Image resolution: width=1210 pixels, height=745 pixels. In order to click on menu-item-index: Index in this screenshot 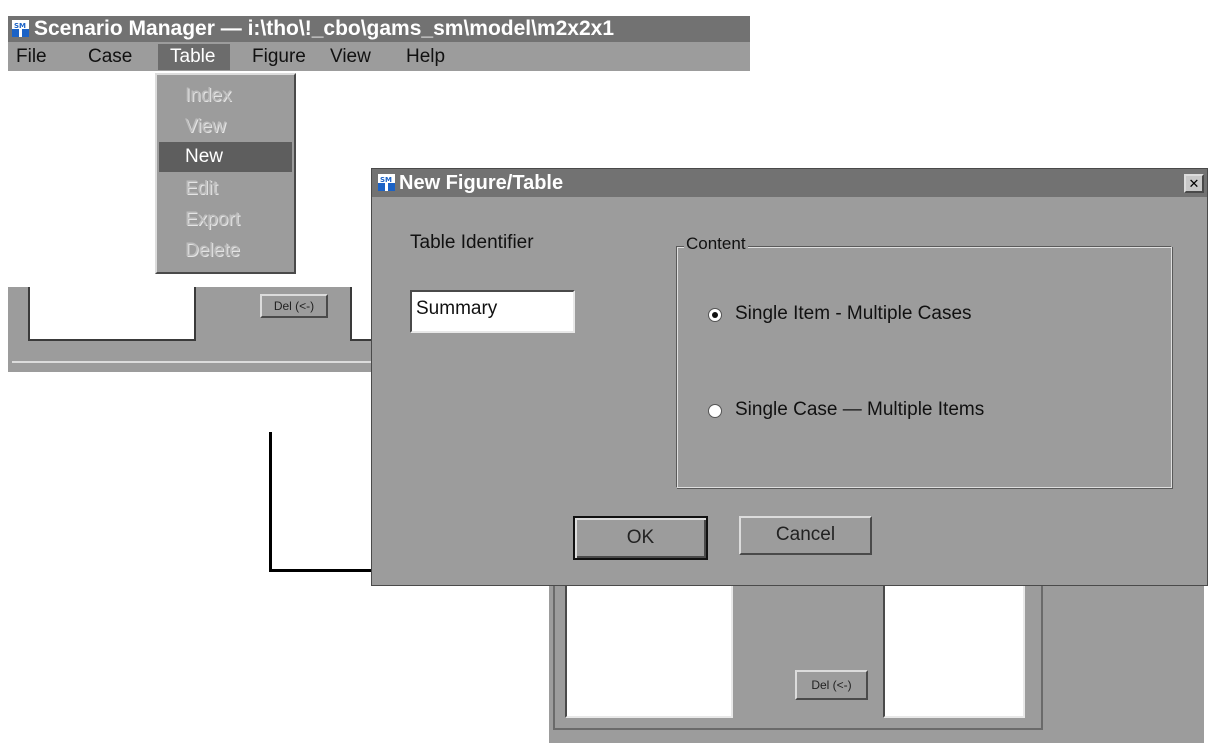, I will do `click(225, 96)`.